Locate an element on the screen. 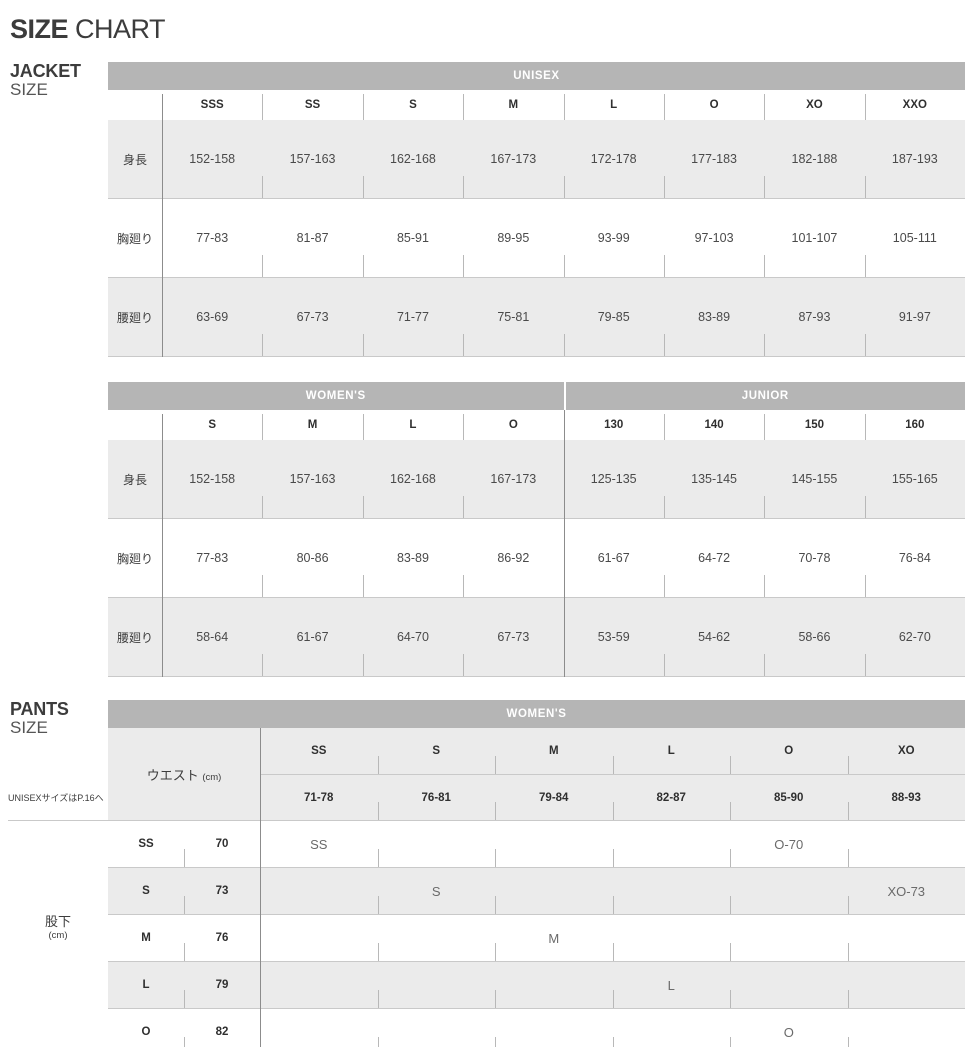  table-cell: 182-188 is located at coordinates (814, 159).